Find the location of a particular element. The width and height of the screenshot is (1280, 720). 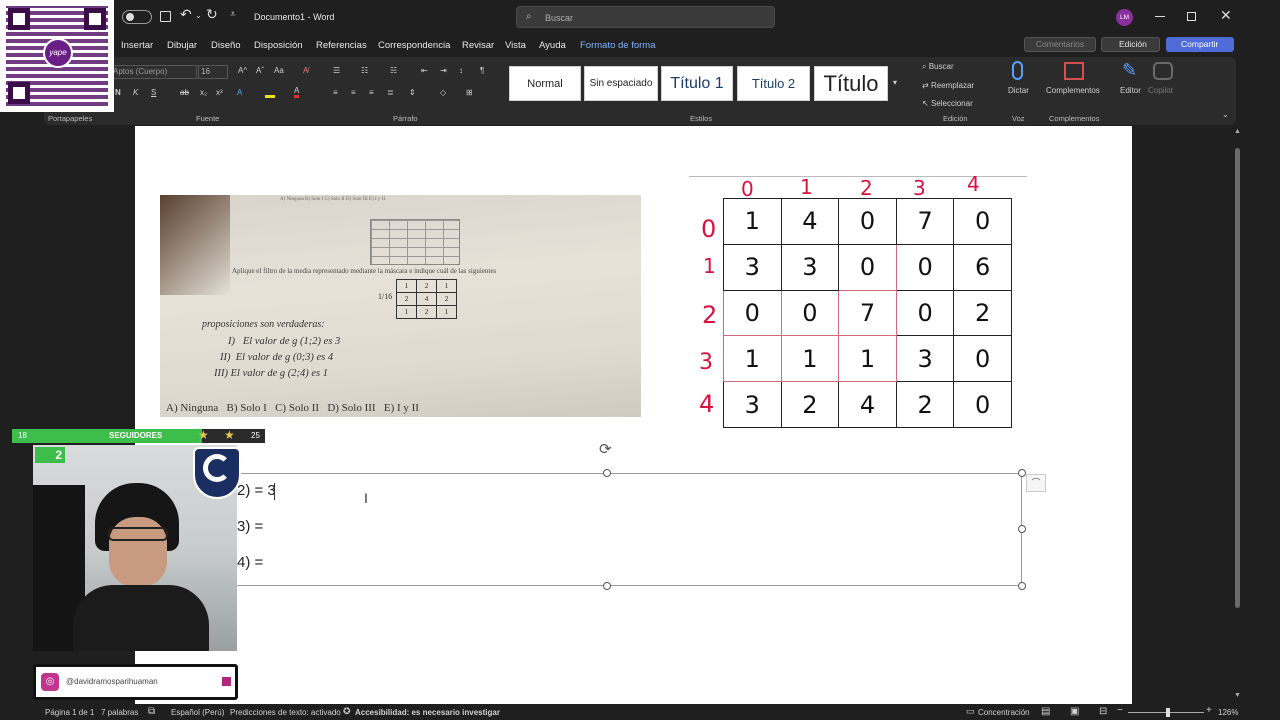

text-effects-icon: A is located at coordinates (239, 92).